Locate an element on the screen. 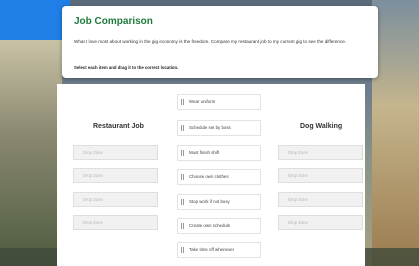 The height and width of the screenshot is (266, 419). background-scene-right is located at coordinates (395, 133).